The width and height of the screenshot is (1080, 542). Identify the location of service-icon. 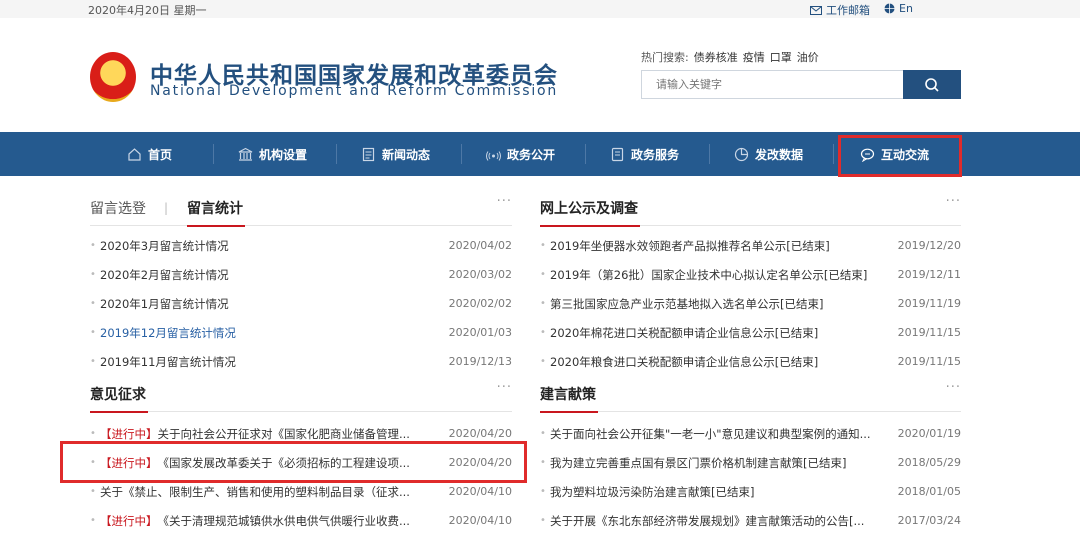
(617, 154).